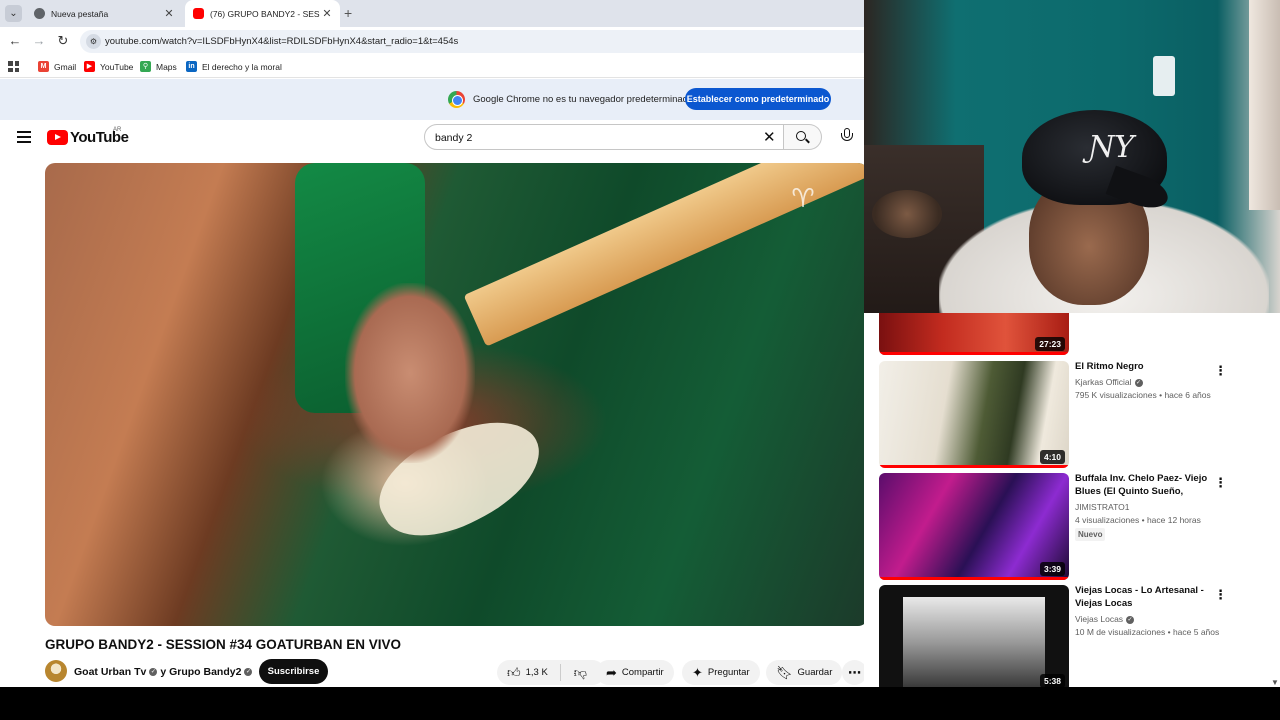  What do you see at coordinates (611, 672) in the screenshot?
I see `share-arrow-icon: ➦` at bounding box center [611, 672].